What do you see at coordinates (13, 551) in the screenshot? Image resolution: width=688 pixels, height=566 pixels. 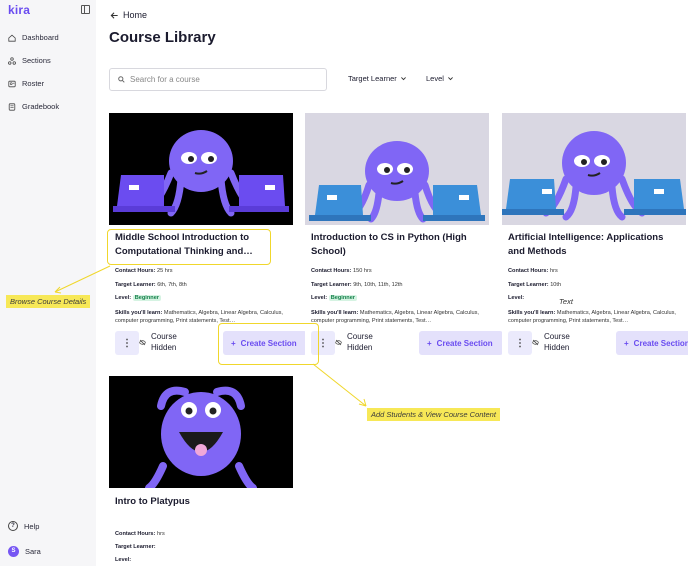 I see `avatar: S` at bounding box center [13, 551].